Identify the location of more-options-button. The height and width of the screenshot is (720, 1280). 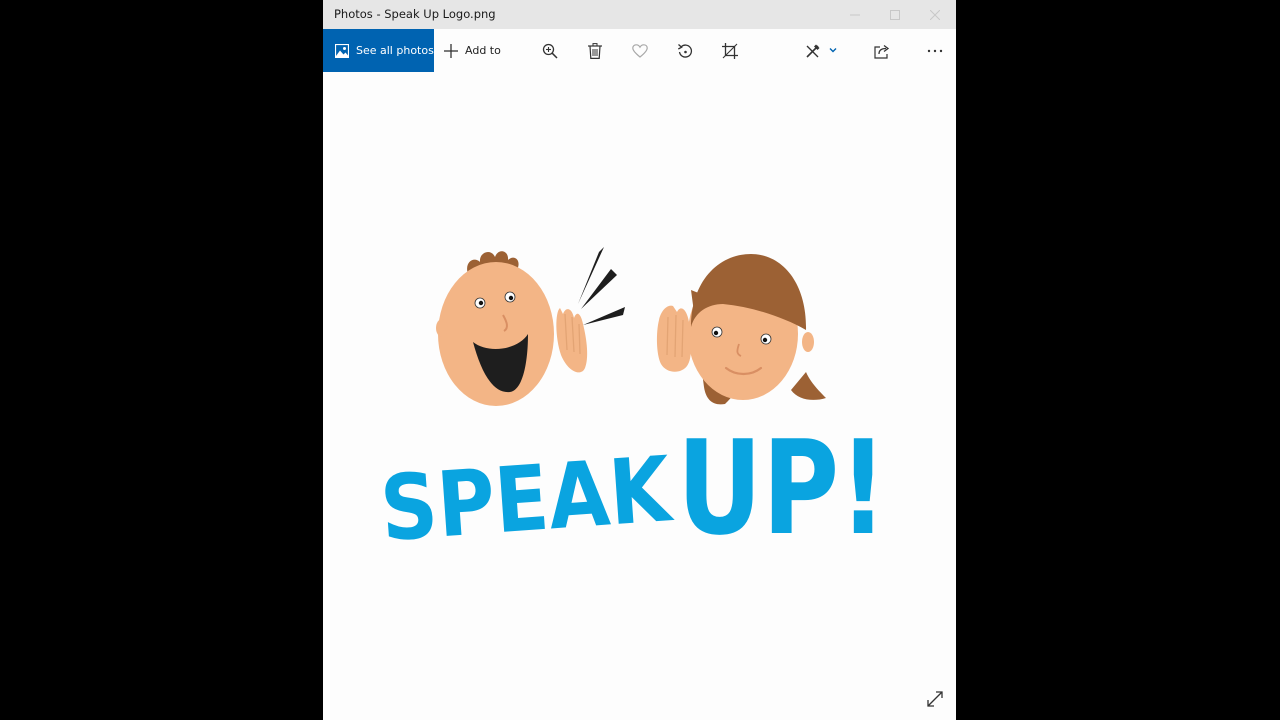
(935, 51).